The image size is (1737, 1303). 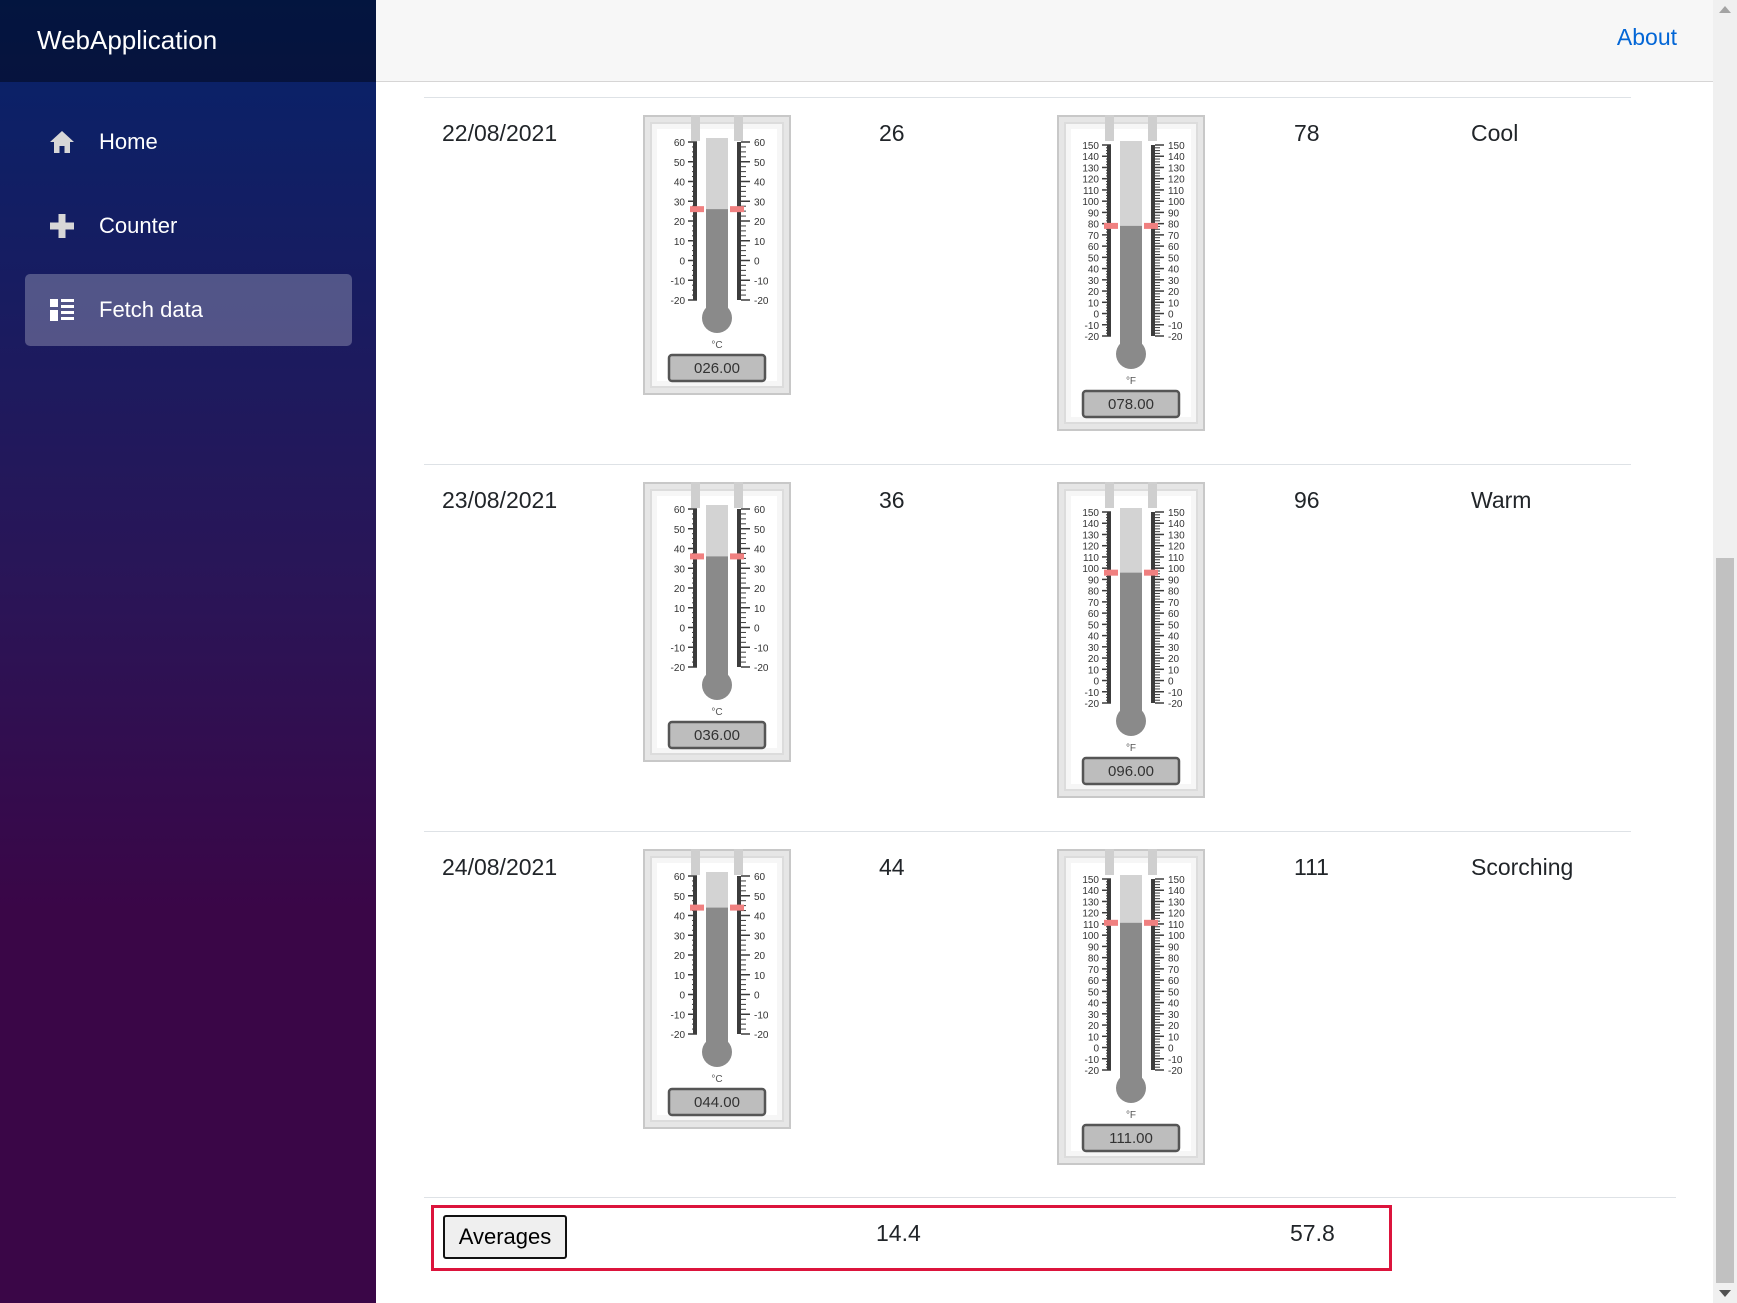 I want to click on home-icon, so click(x=62, y=142).